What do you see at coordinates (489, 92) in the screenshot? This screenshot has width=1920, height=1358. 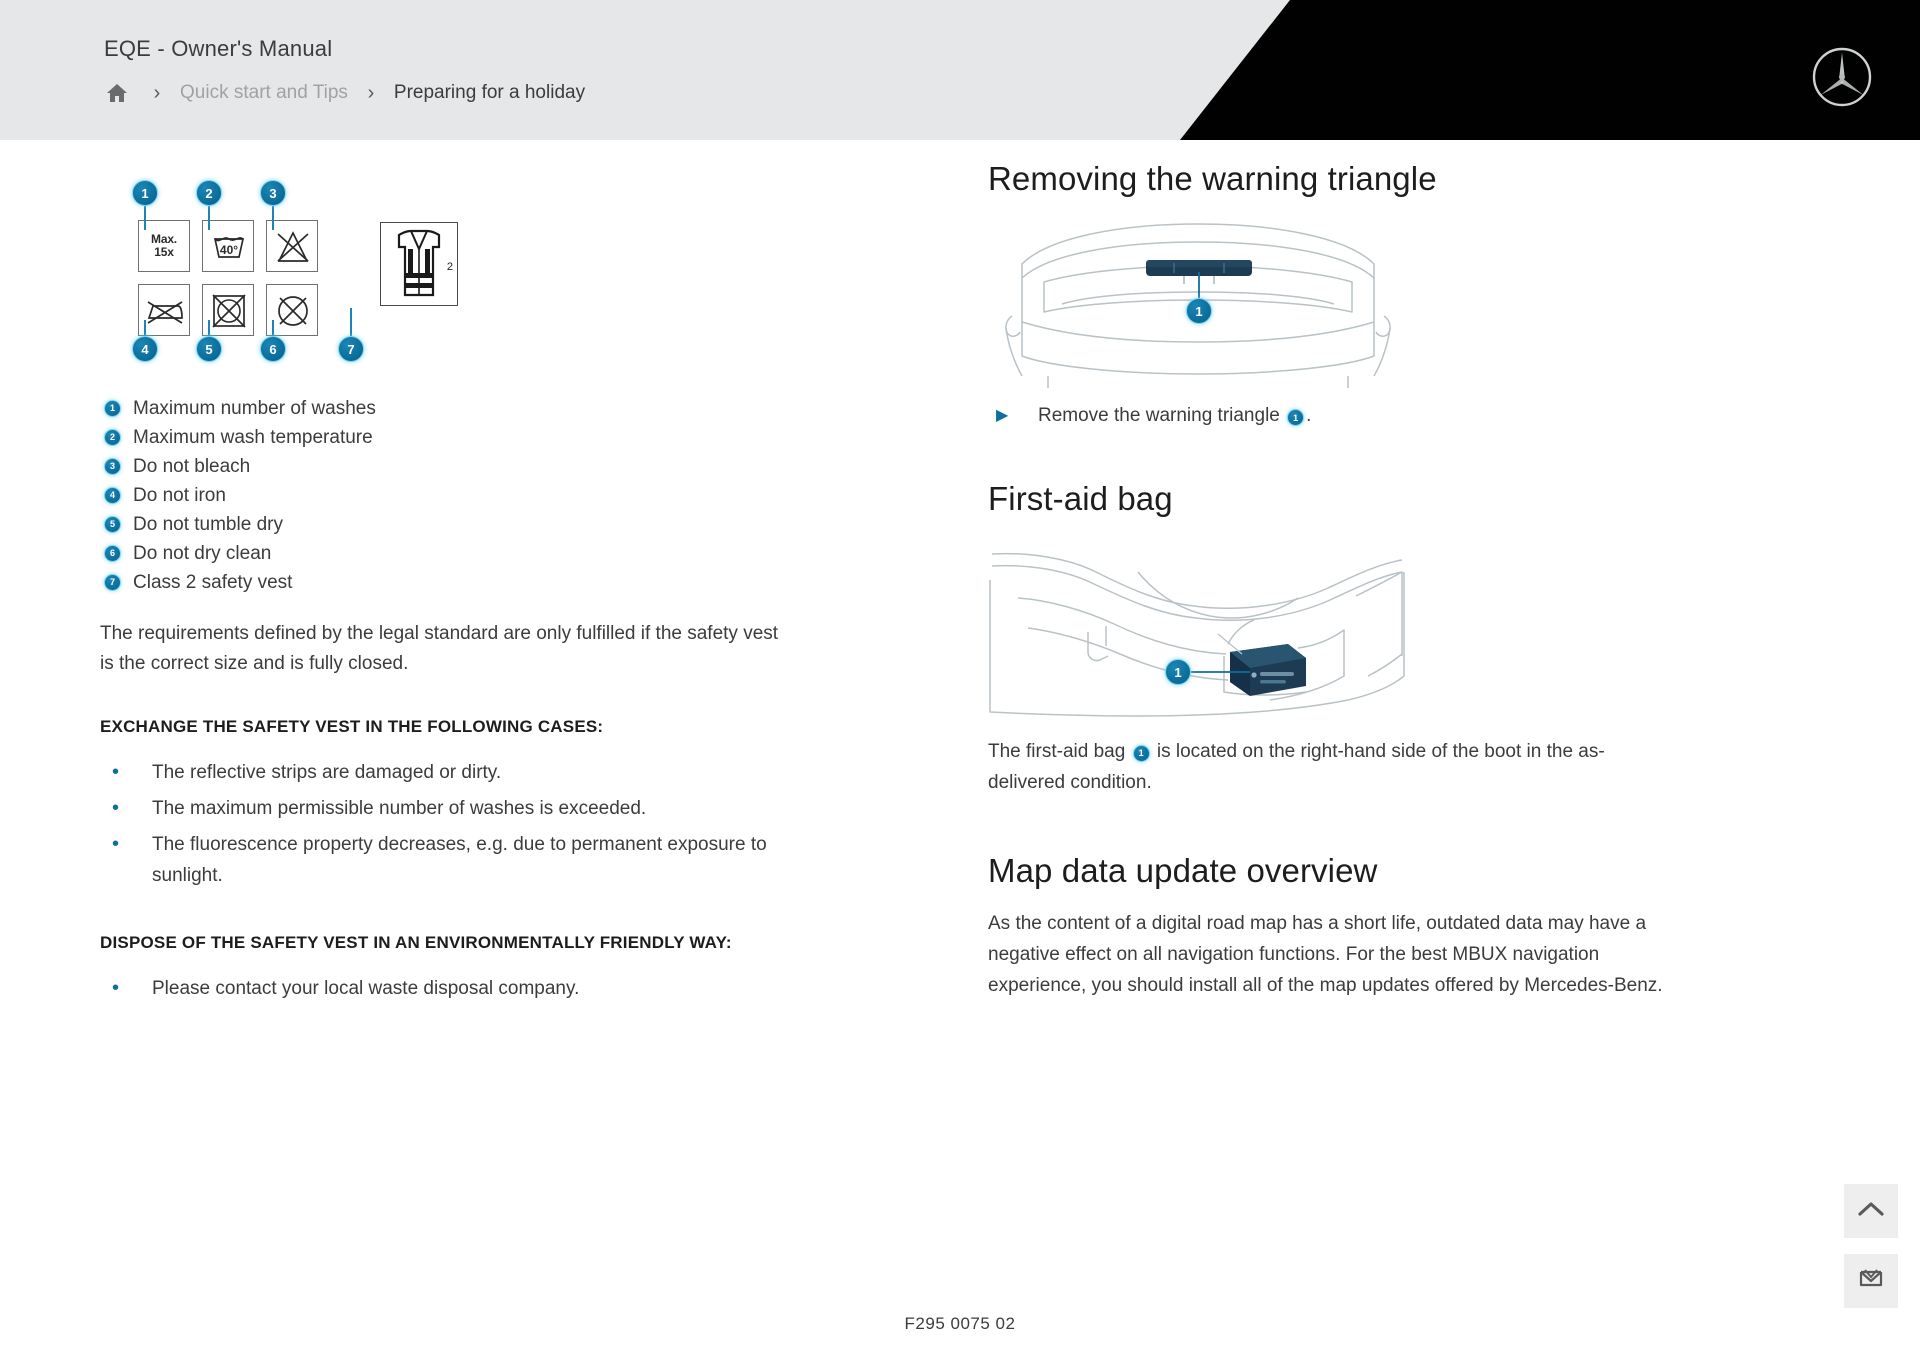 I see `breadcrumb-item-current: Preparing for a holiday` at bounding box center [489, 92].